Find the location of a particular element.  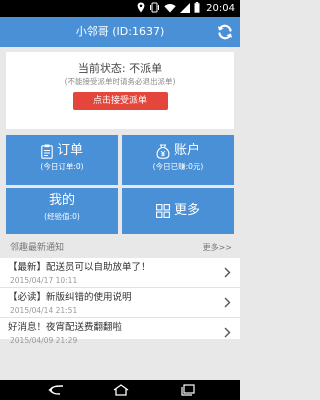

notice-item: 【必读】新版纠错的使用说明 2015/04/14 21:51 is located at coordinates (120, 303).